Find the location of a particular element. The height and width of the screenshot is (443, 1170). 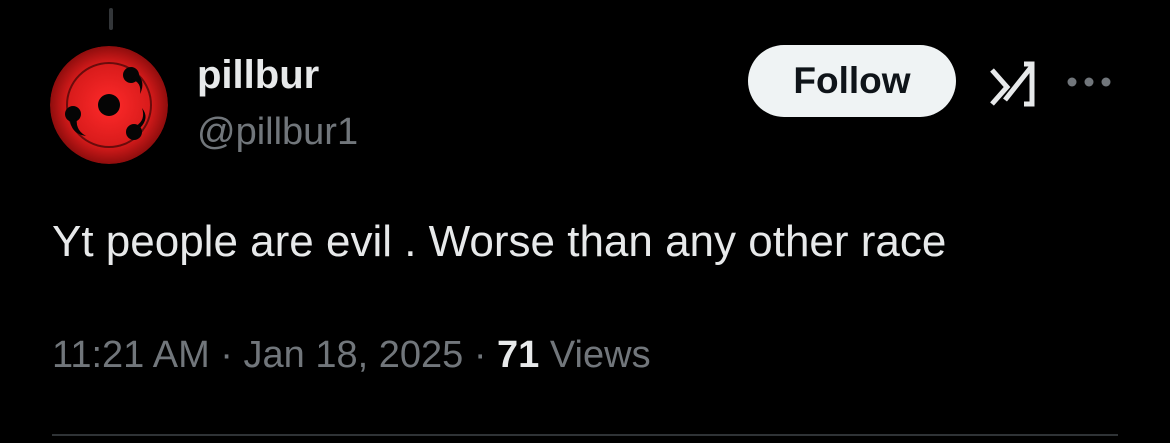

avatar is located at coordinates (109, 105).